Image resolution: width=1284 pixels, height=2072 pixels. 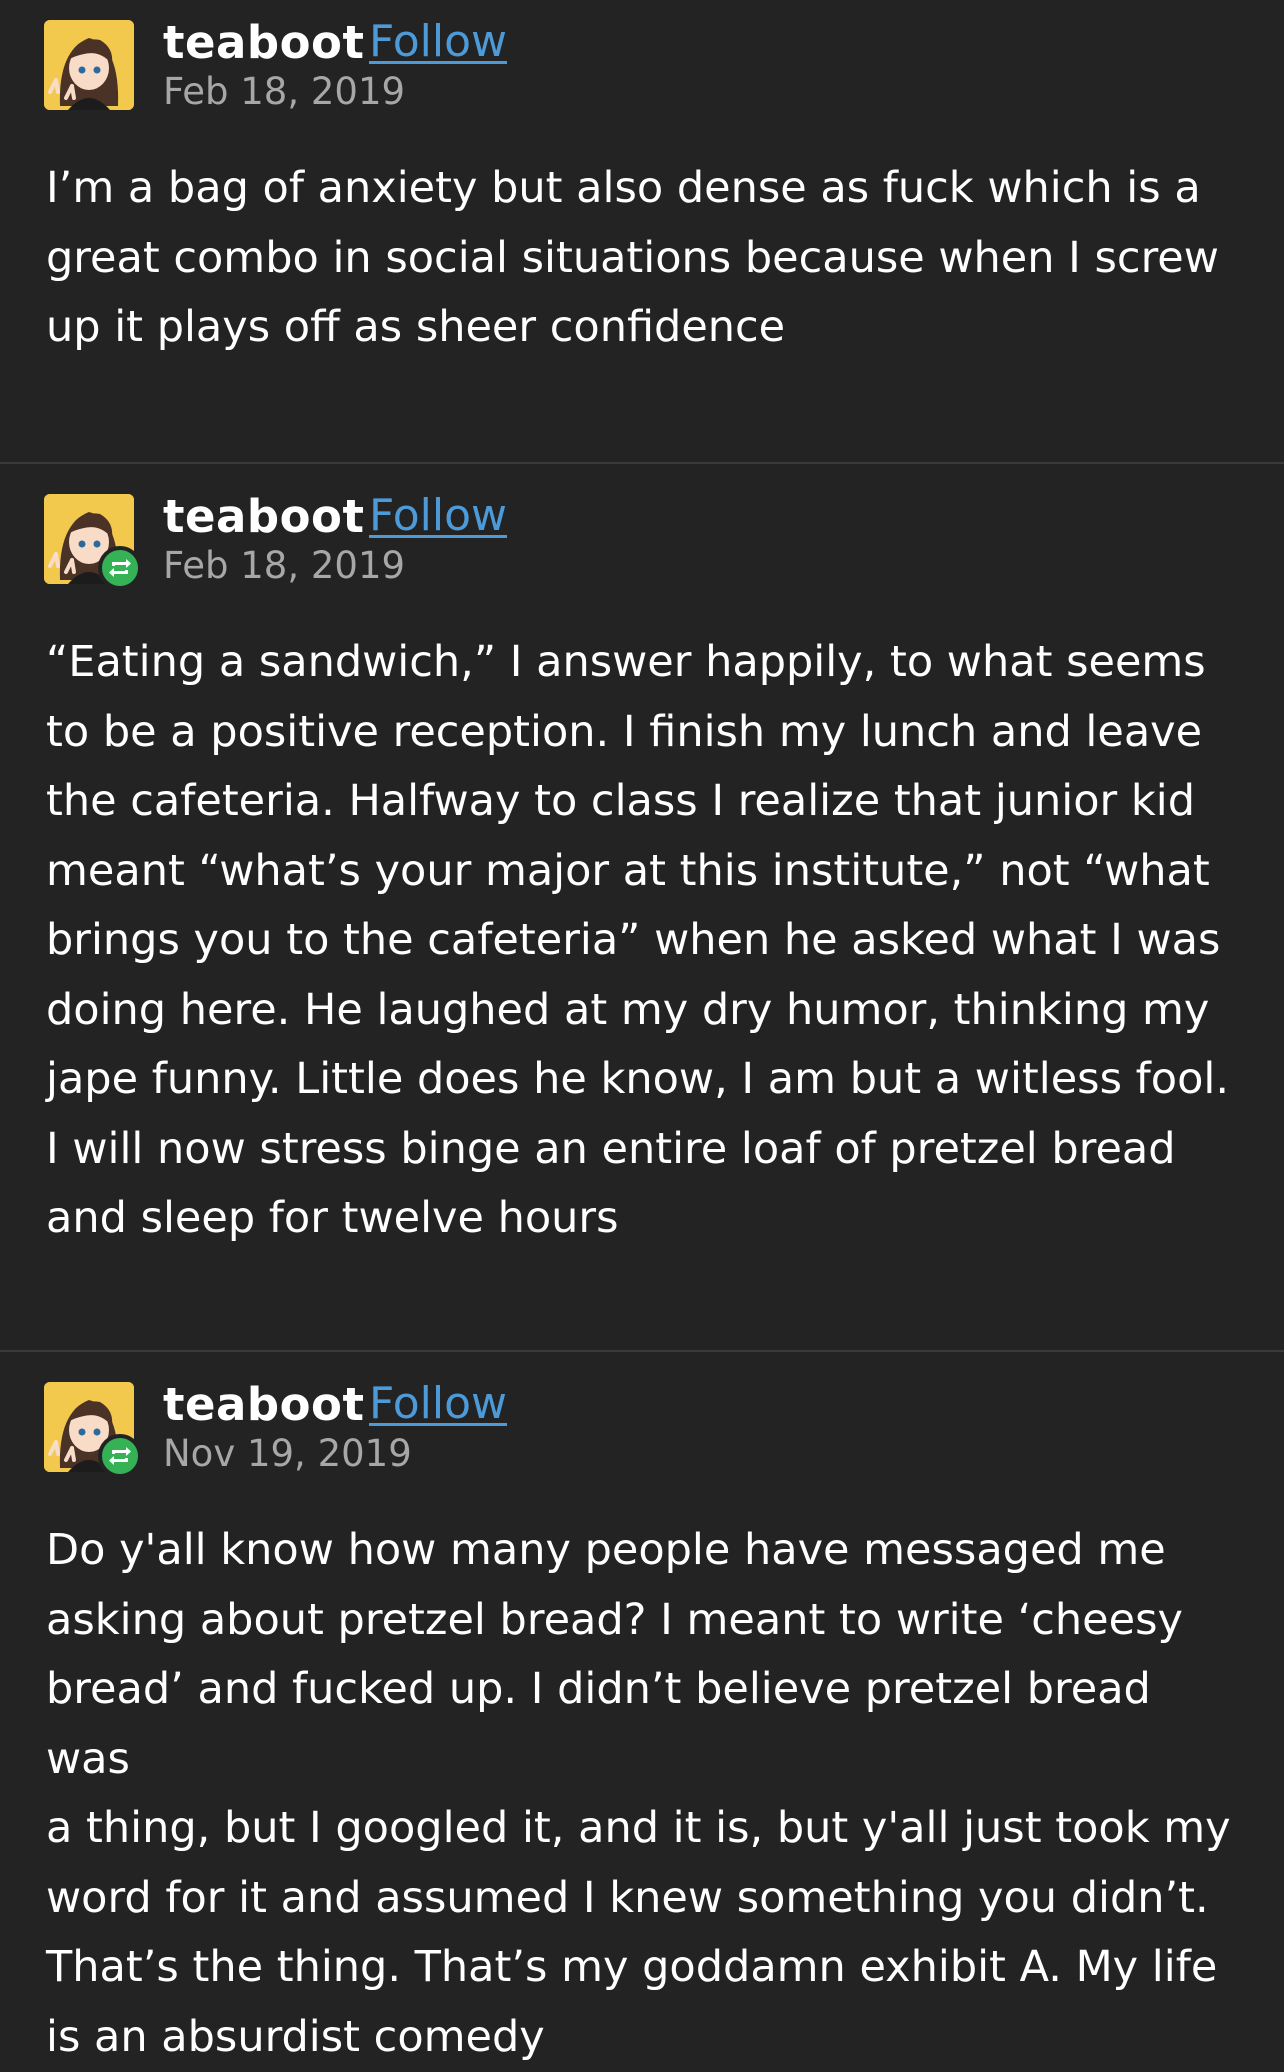 I want to click on text-line: up it plays off as sheer confidence, so click(x=646, y=328).